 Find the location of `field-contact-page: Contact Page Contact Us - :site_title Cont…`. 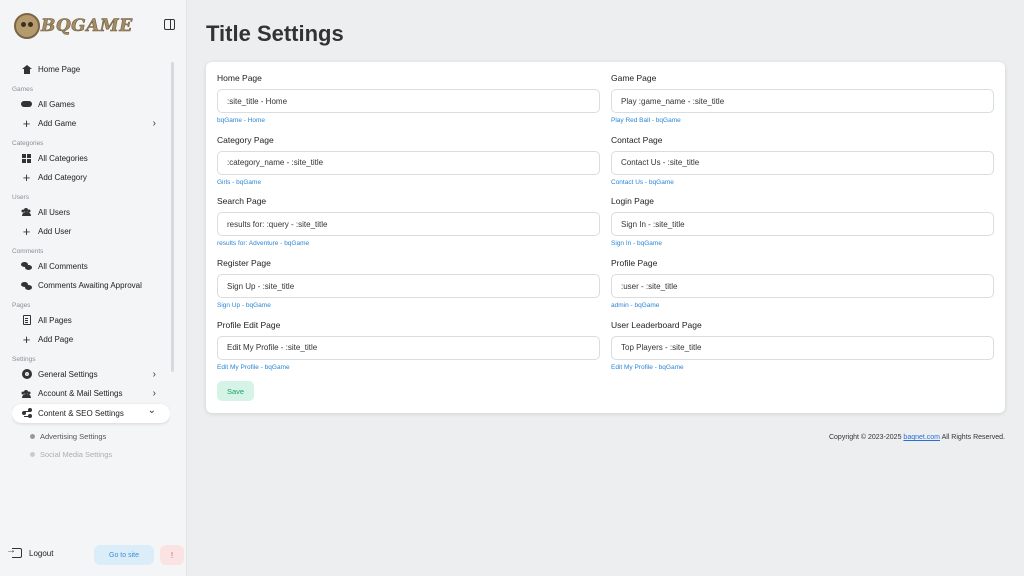

field-contact-page: Contact Page Contact Us - :site_title Cont… is located at coordinates (802, 160).